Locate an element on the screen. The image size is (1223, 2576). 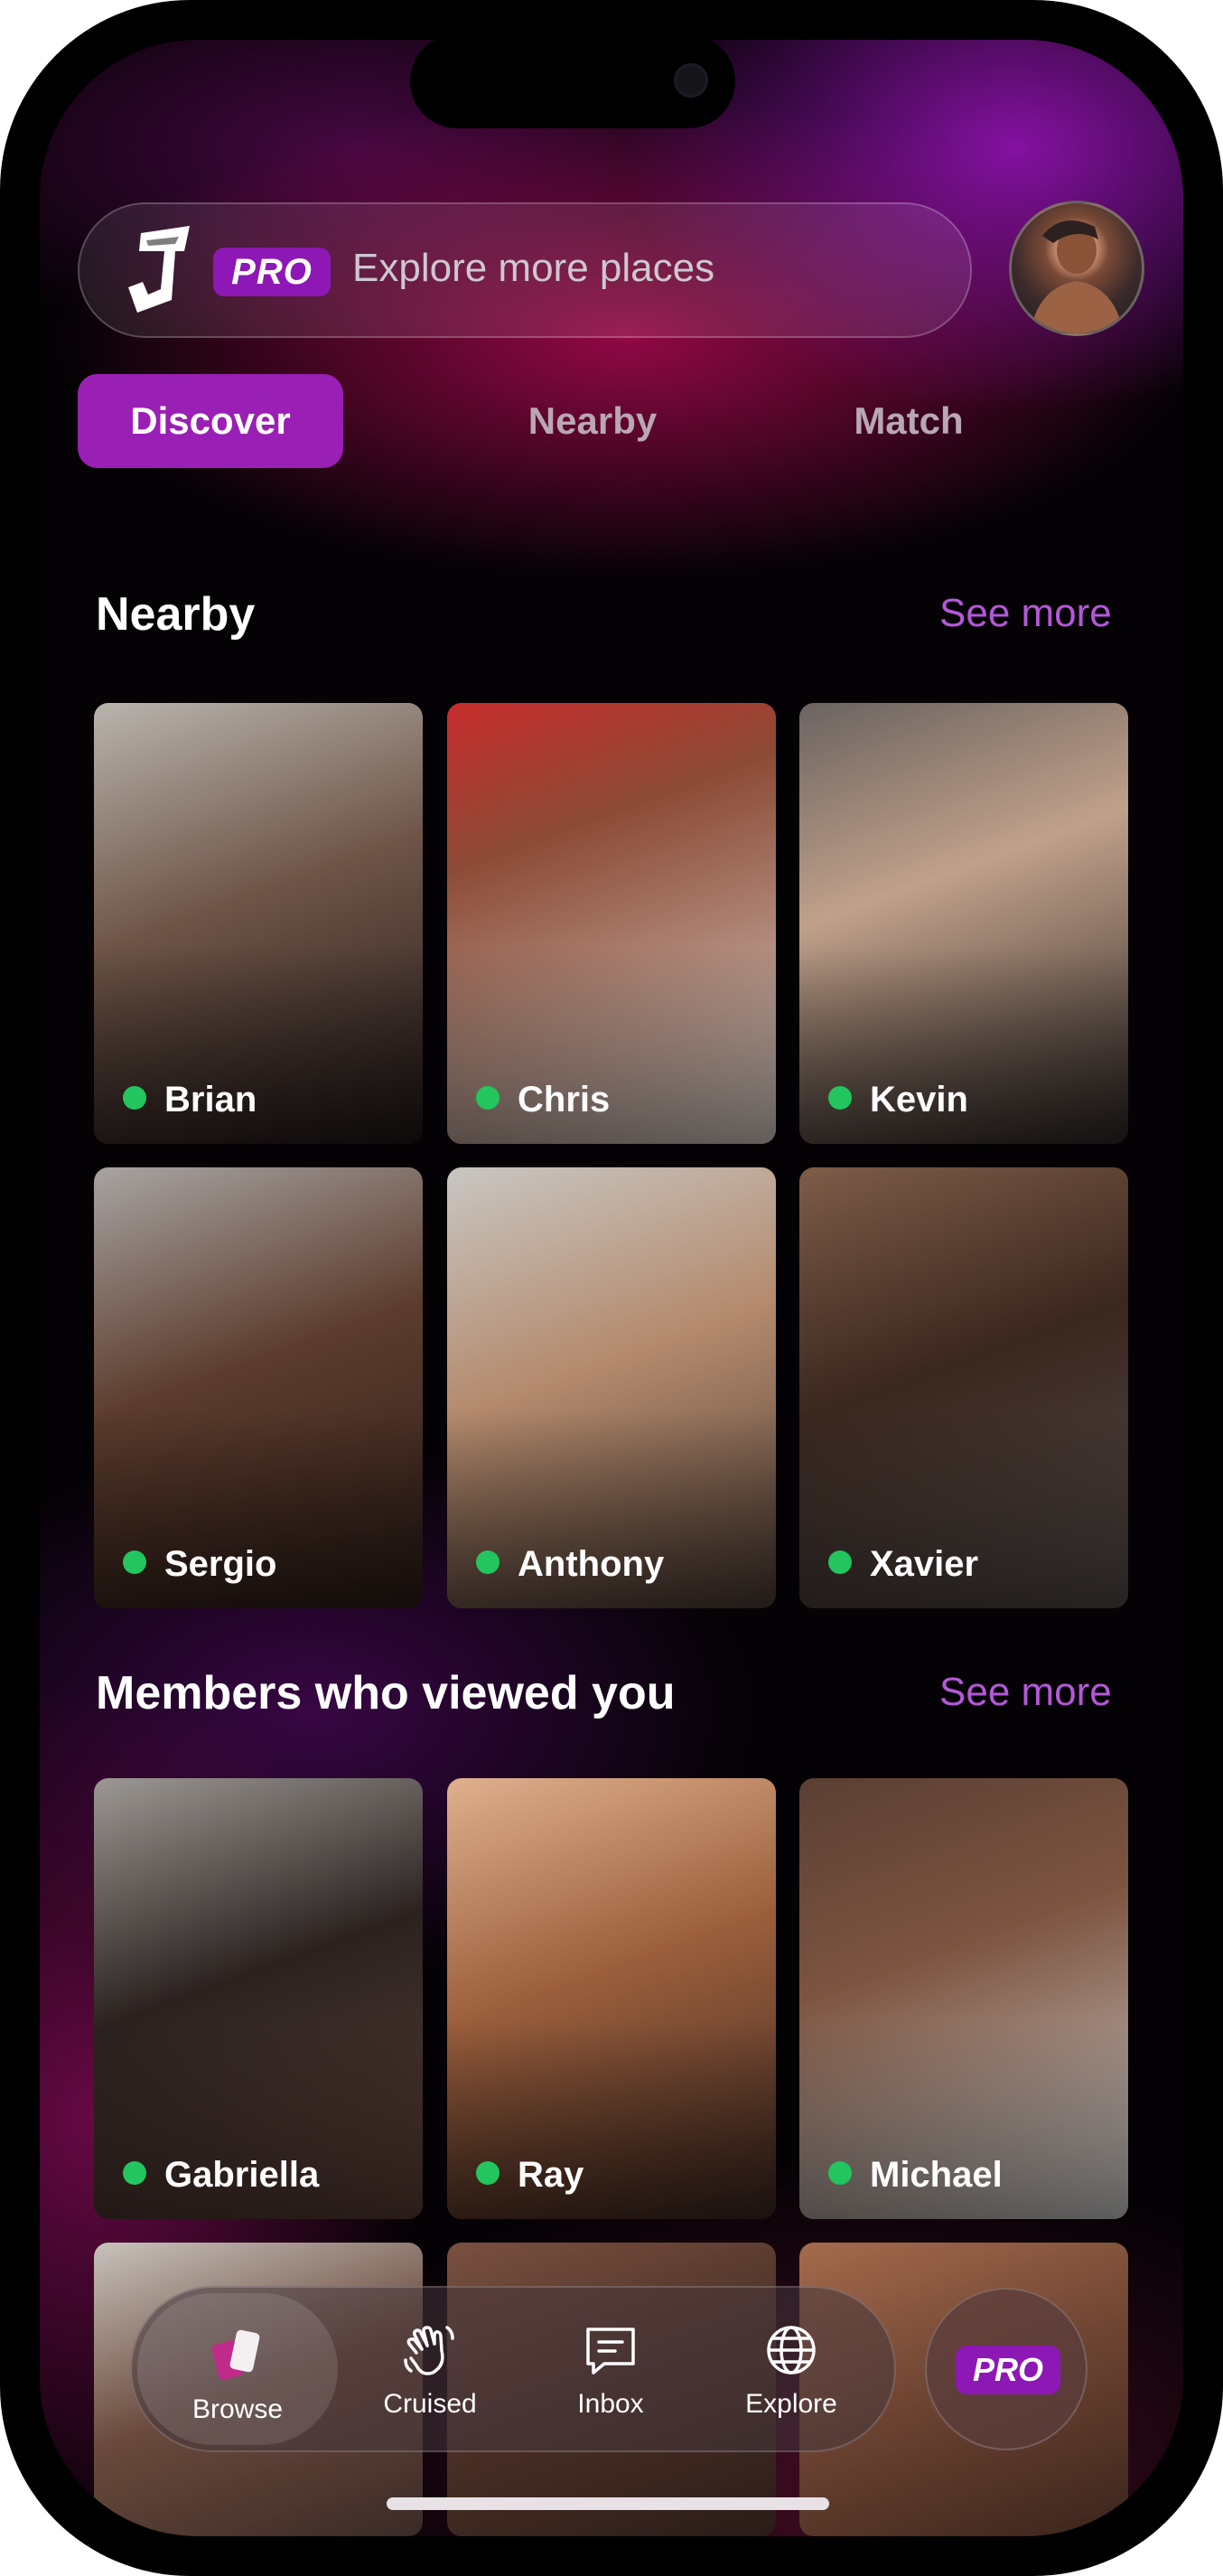
member-card-anthony: Anthony is located at coordinates (612, 1387).